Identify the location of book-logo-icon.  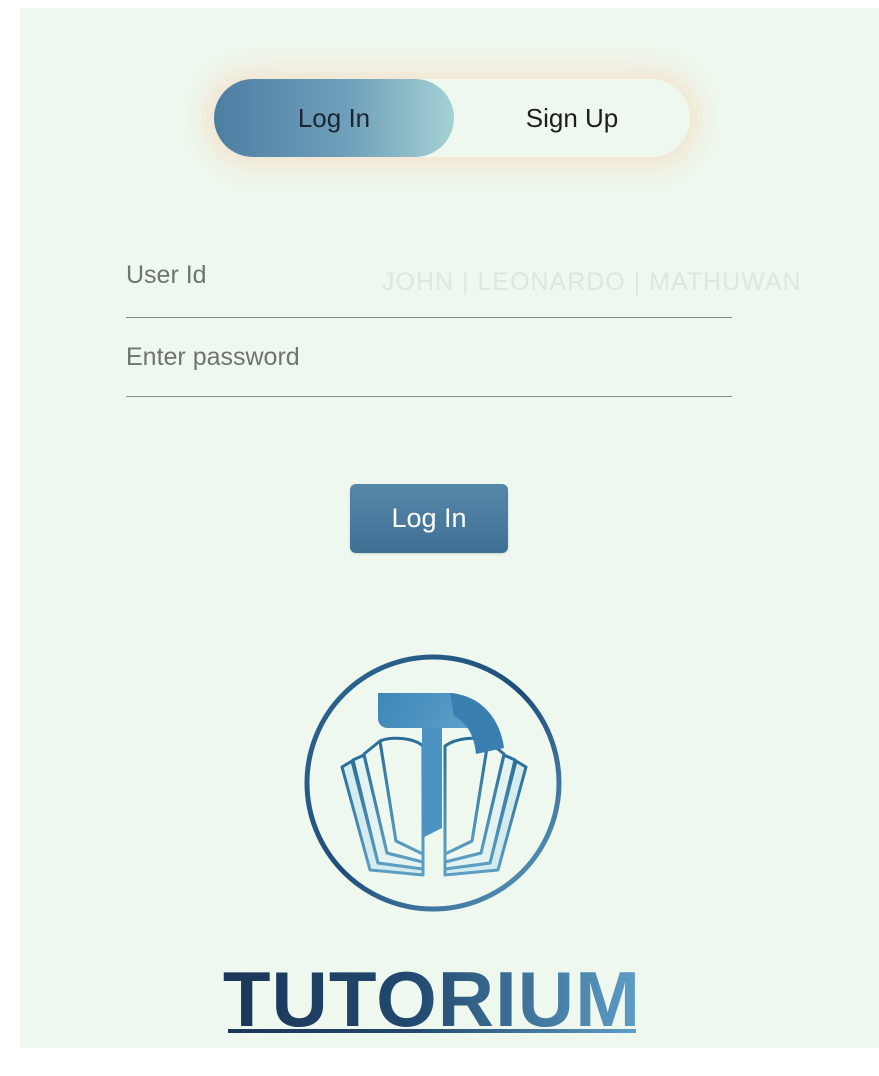
(433, 783).